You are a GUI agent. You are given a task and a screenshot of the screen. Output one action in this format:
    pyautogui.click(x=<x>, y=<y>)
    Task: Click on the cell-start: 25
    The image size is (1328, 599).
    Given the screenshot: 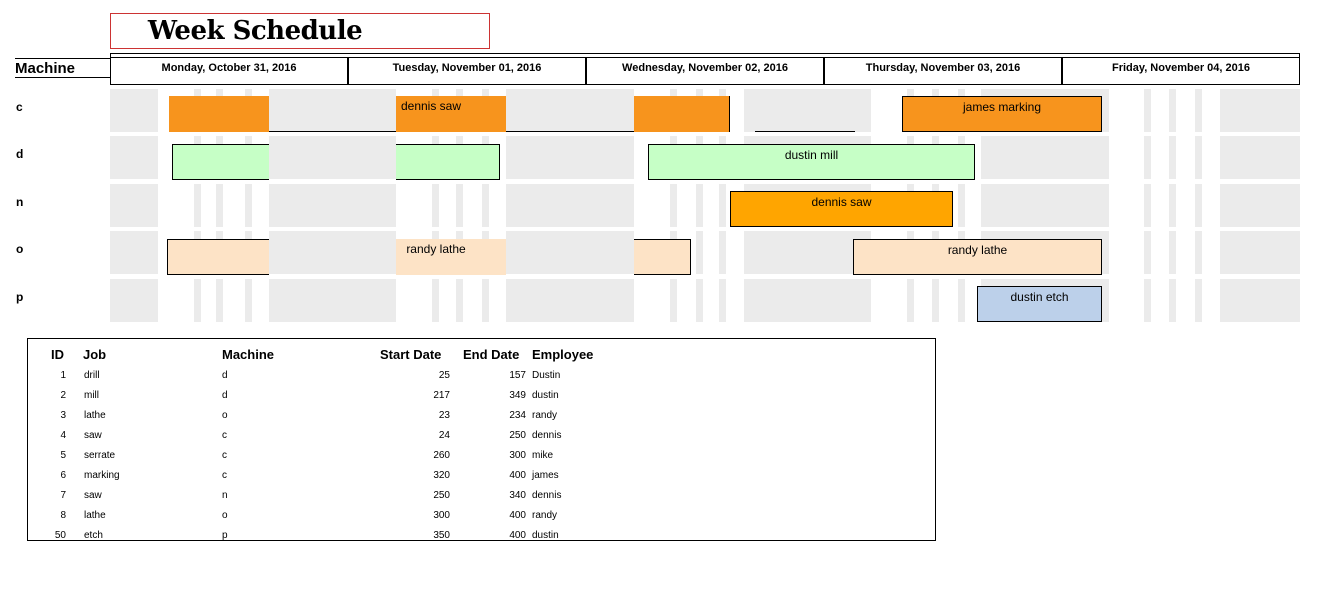 What is the action you would take?
    pyautogui.click(x=444, y=375)
    